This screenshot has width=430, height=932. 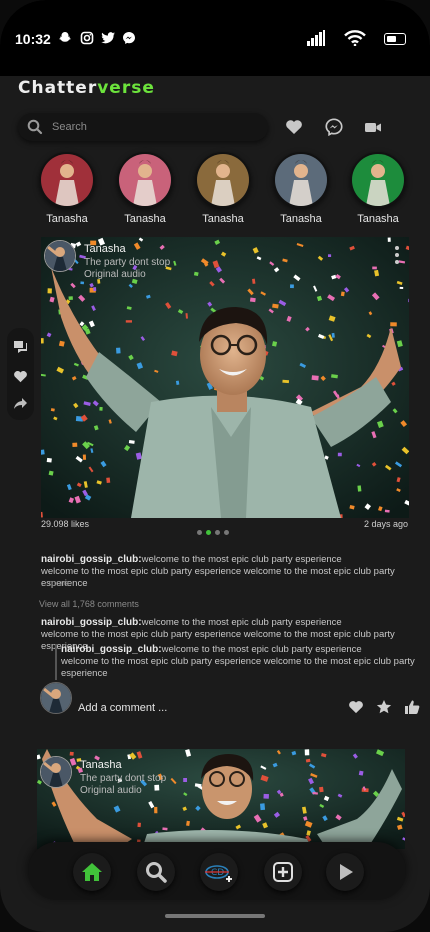 I want to click on post-subtitle: The party dont stop, so click(x=127, y=262).